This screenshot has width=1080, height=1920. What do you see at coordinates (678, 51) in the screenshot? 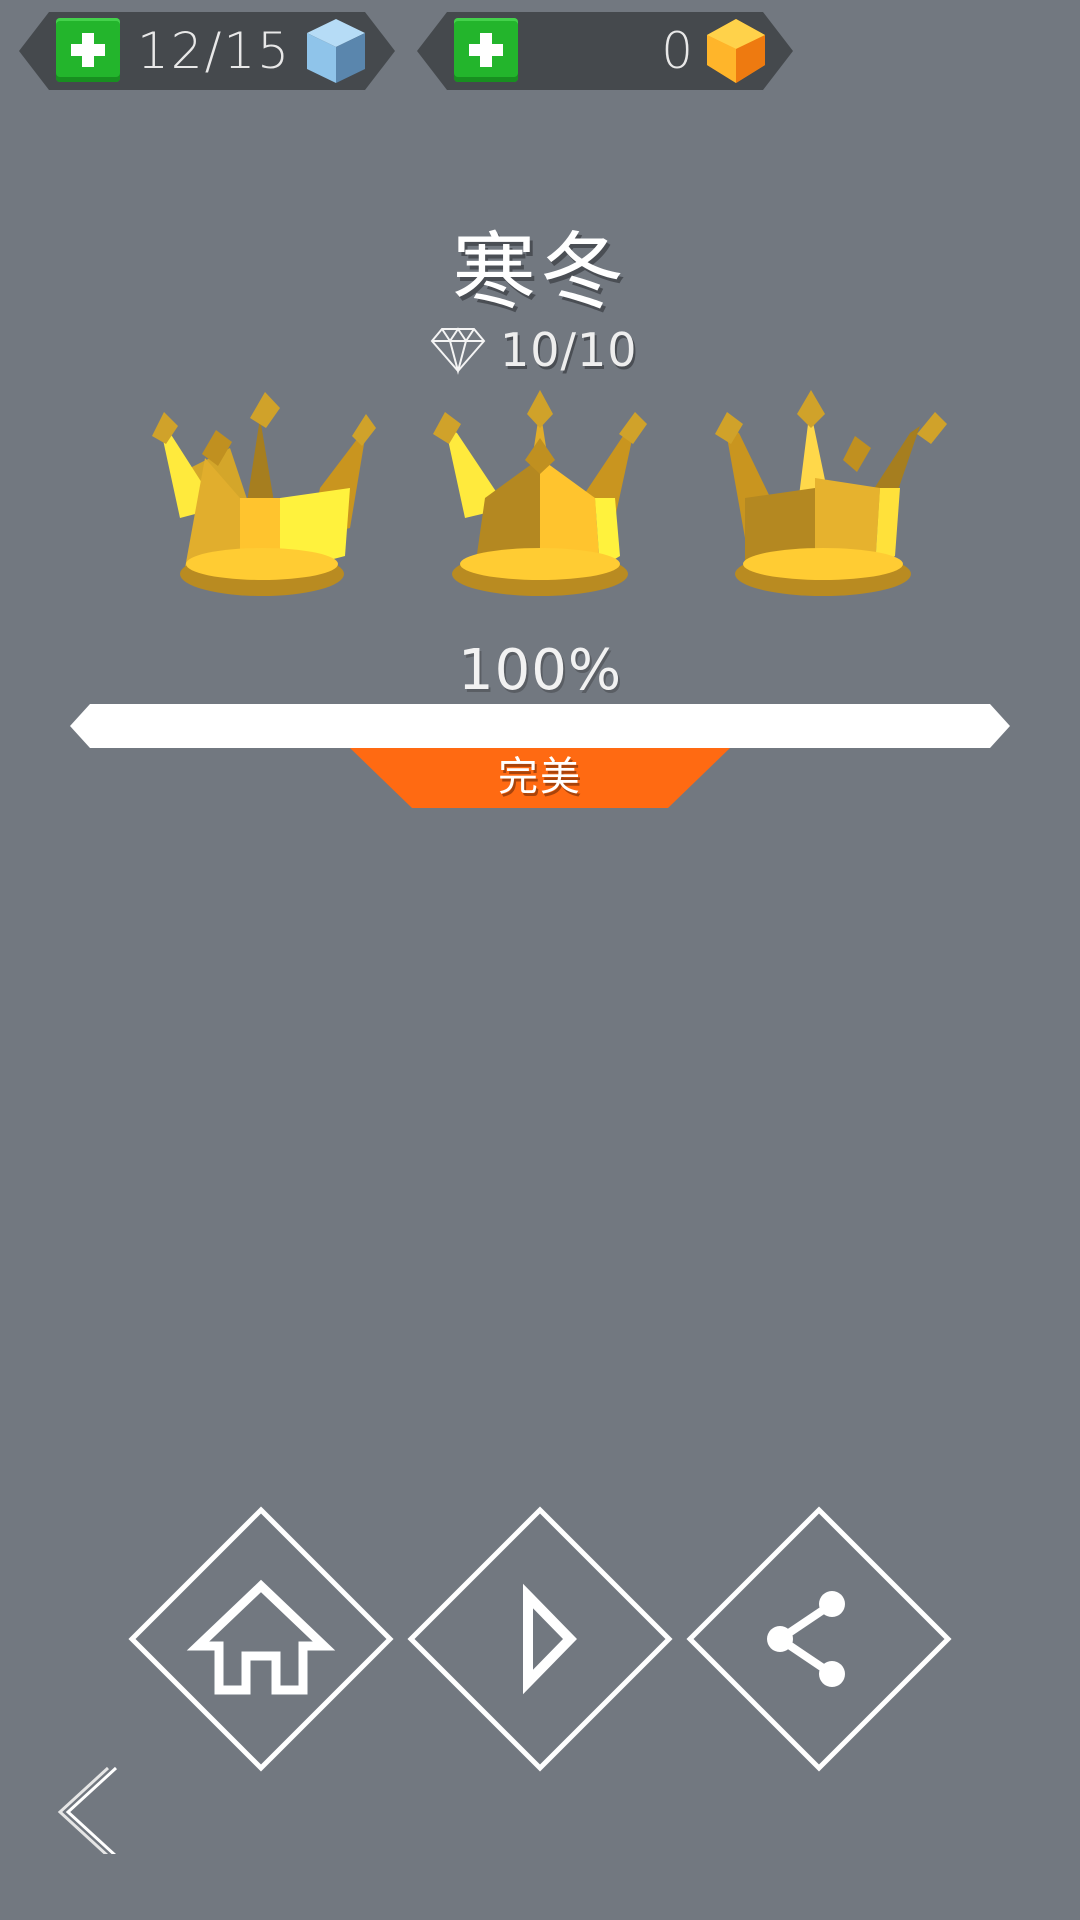
I see `gems-count: 0` at bounding box center [678, 51].